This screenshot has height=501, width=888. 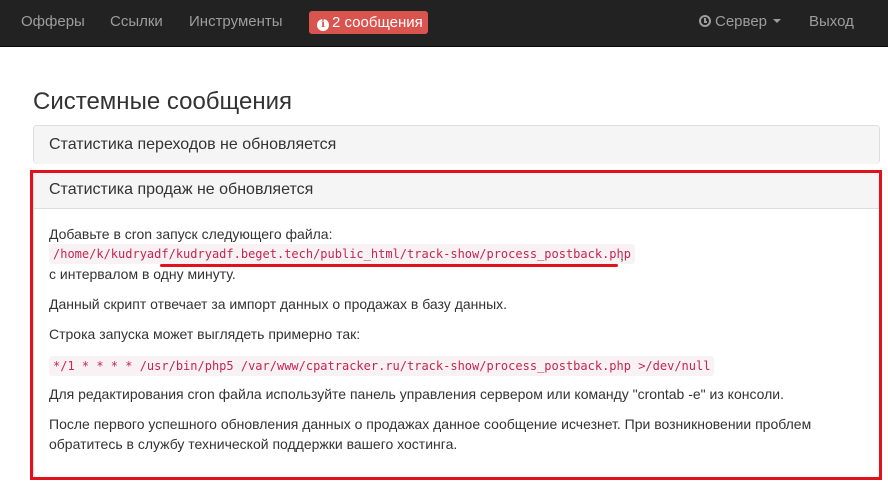 I want to click on logout-link: Выход, so click(x=831, y=22).